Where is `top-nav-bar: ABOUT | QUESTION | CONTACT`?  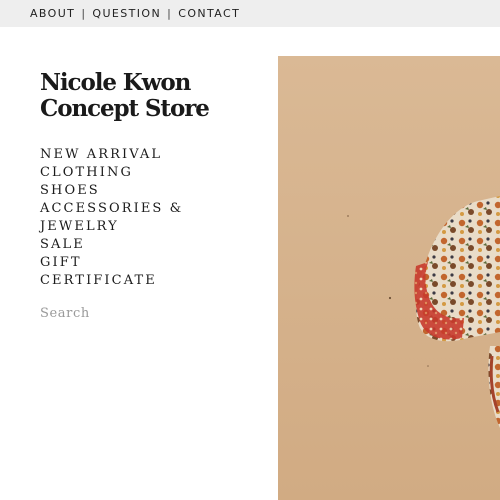
top-nav-bar: ABOUT | QUESTION | CONTACT is located at coordinates (250, 13).